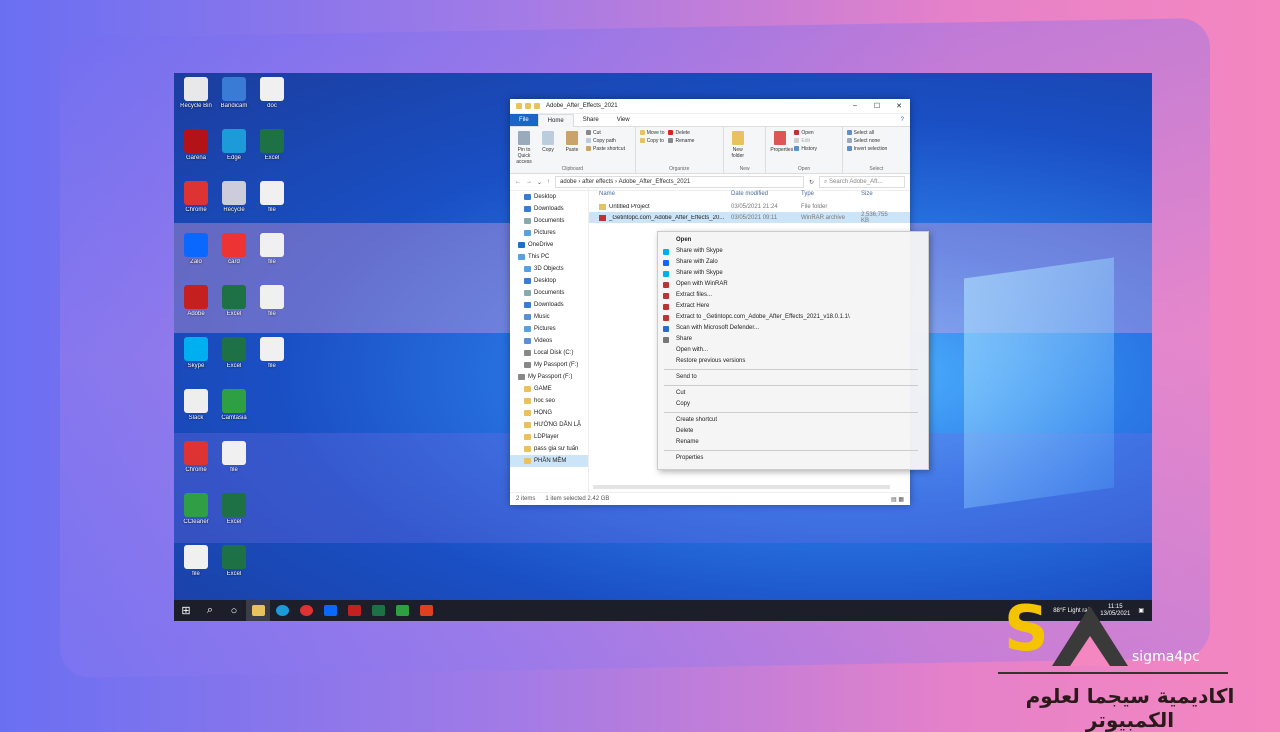  I want to click on tab-file: File, so click(524, 120).